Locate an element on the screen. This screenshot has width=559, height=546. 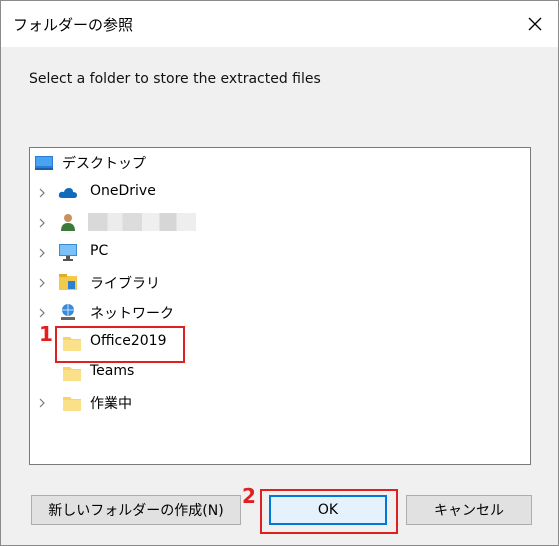
cancel-button: キャンセル is located at coordinates (469, 510).